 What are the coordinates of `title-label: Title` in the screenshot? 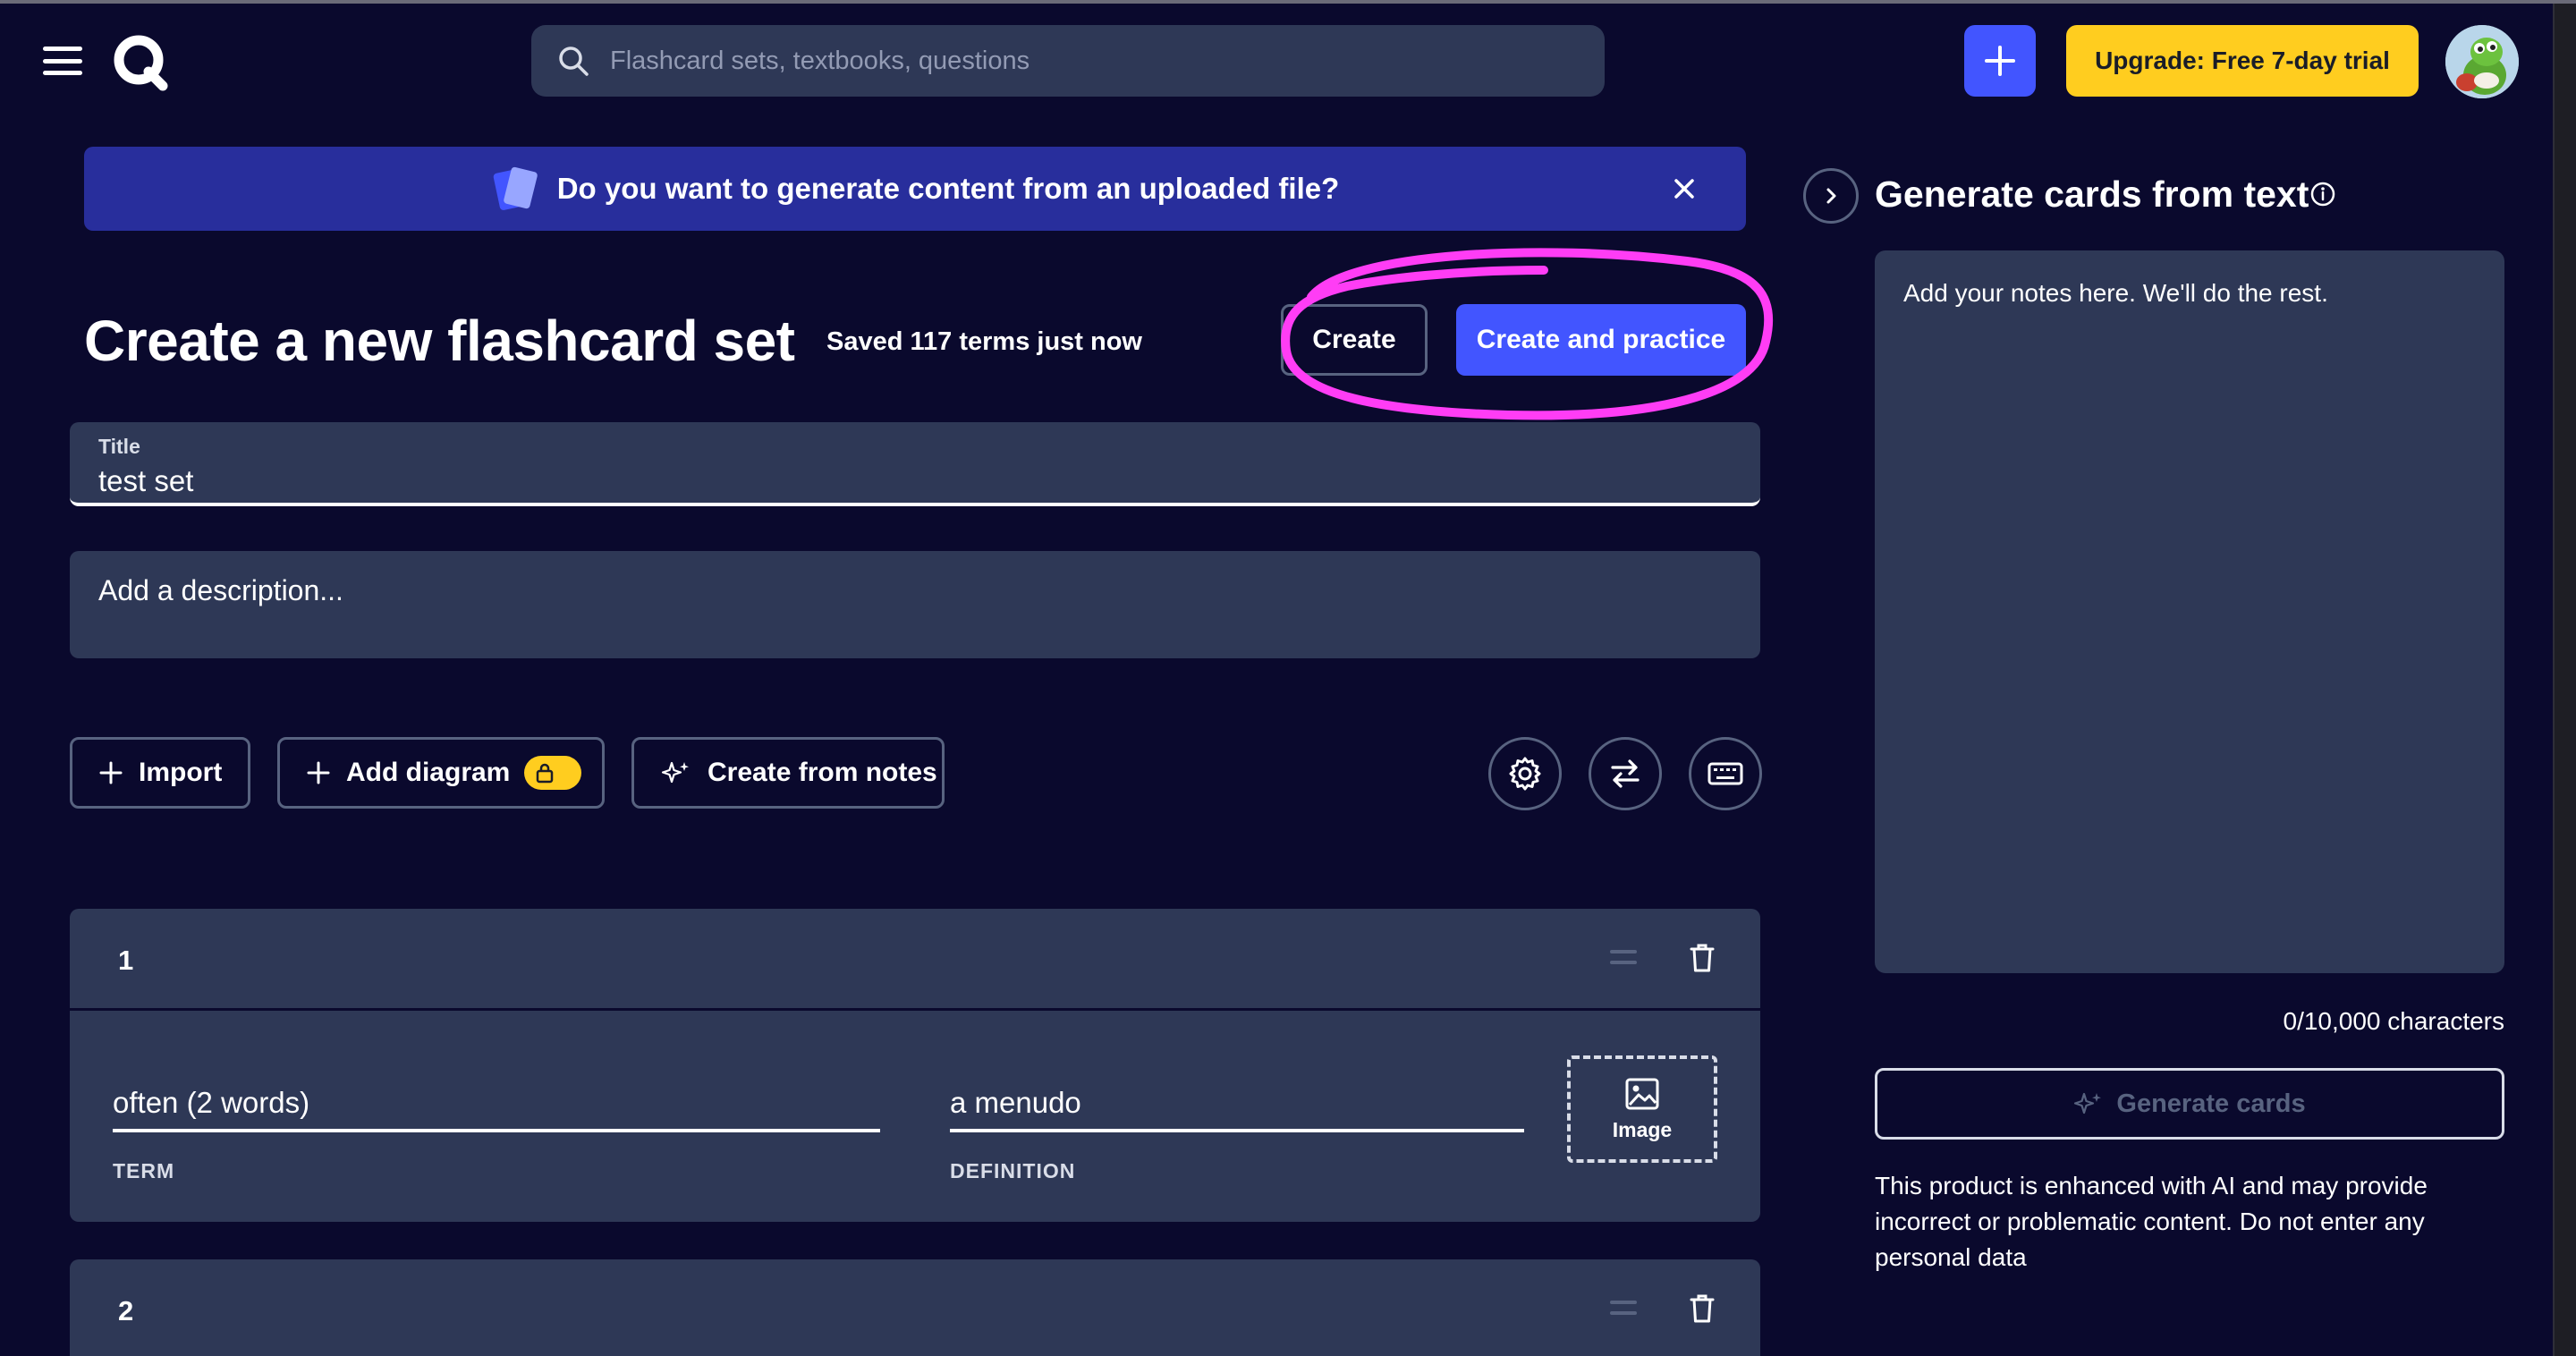 It's located at (119, 446).